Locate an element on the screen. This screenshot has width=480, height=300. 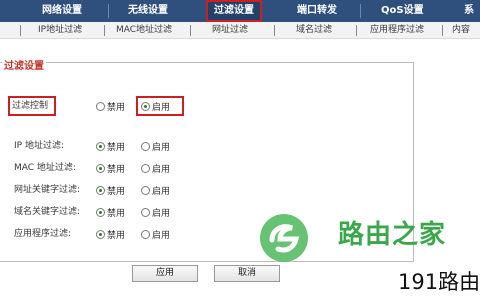
url-keyword-filter-label: 网址关键字过滤: is located at coordinates (47, 190).